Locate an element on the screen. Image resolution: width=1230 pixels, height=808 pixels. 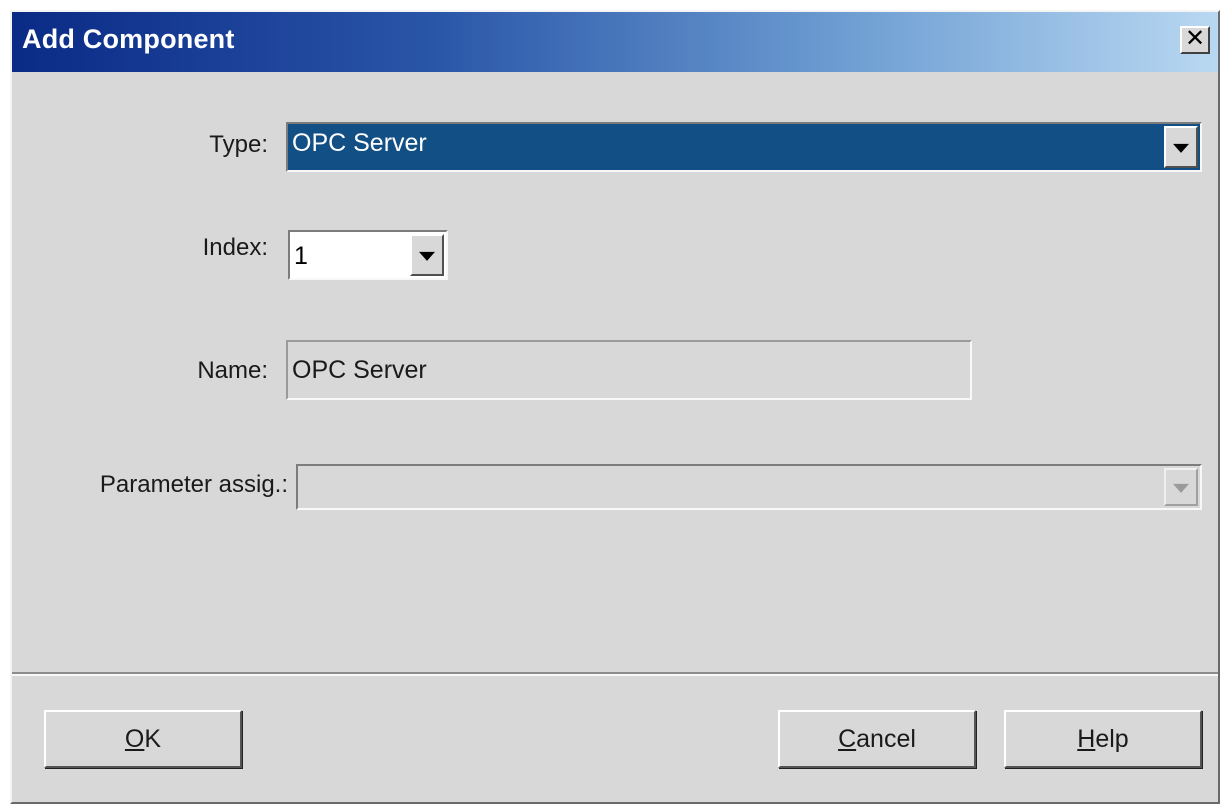
help-button: Help is located at coordinates (1103, 739).